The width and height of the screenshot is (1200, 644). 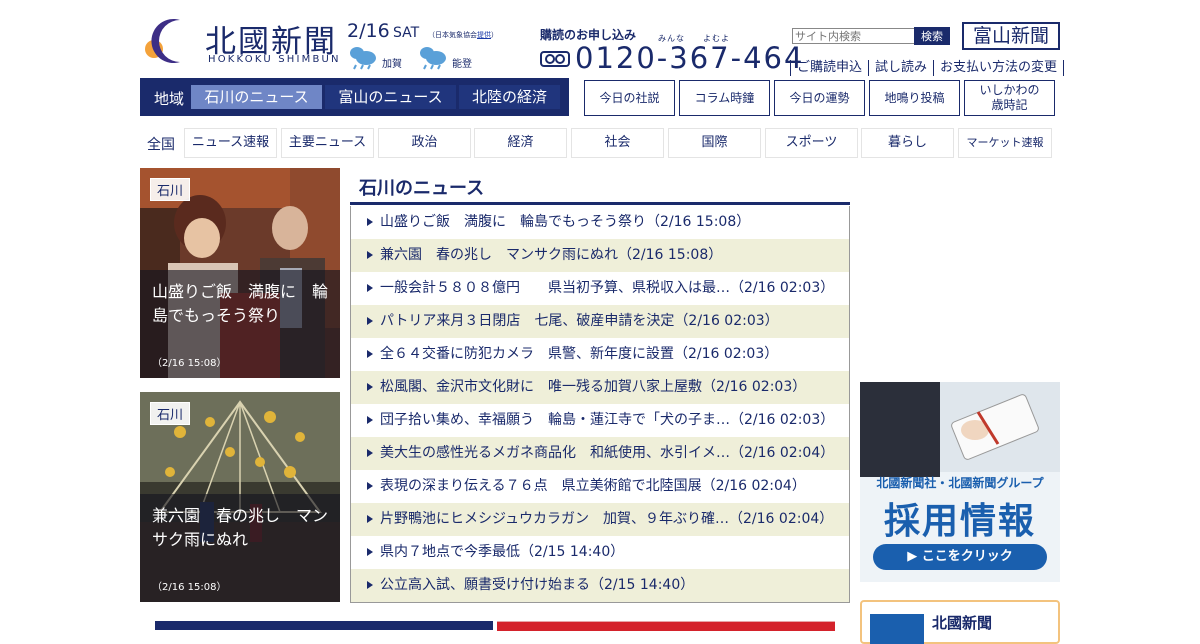 What do you see at coordinates (593, 486) in the screenshot?
I see `news-headline: 表現の深まり伝える７６点 県立美術館で北陸国展（2/16 02:04）` at bounding box center [593, 486].